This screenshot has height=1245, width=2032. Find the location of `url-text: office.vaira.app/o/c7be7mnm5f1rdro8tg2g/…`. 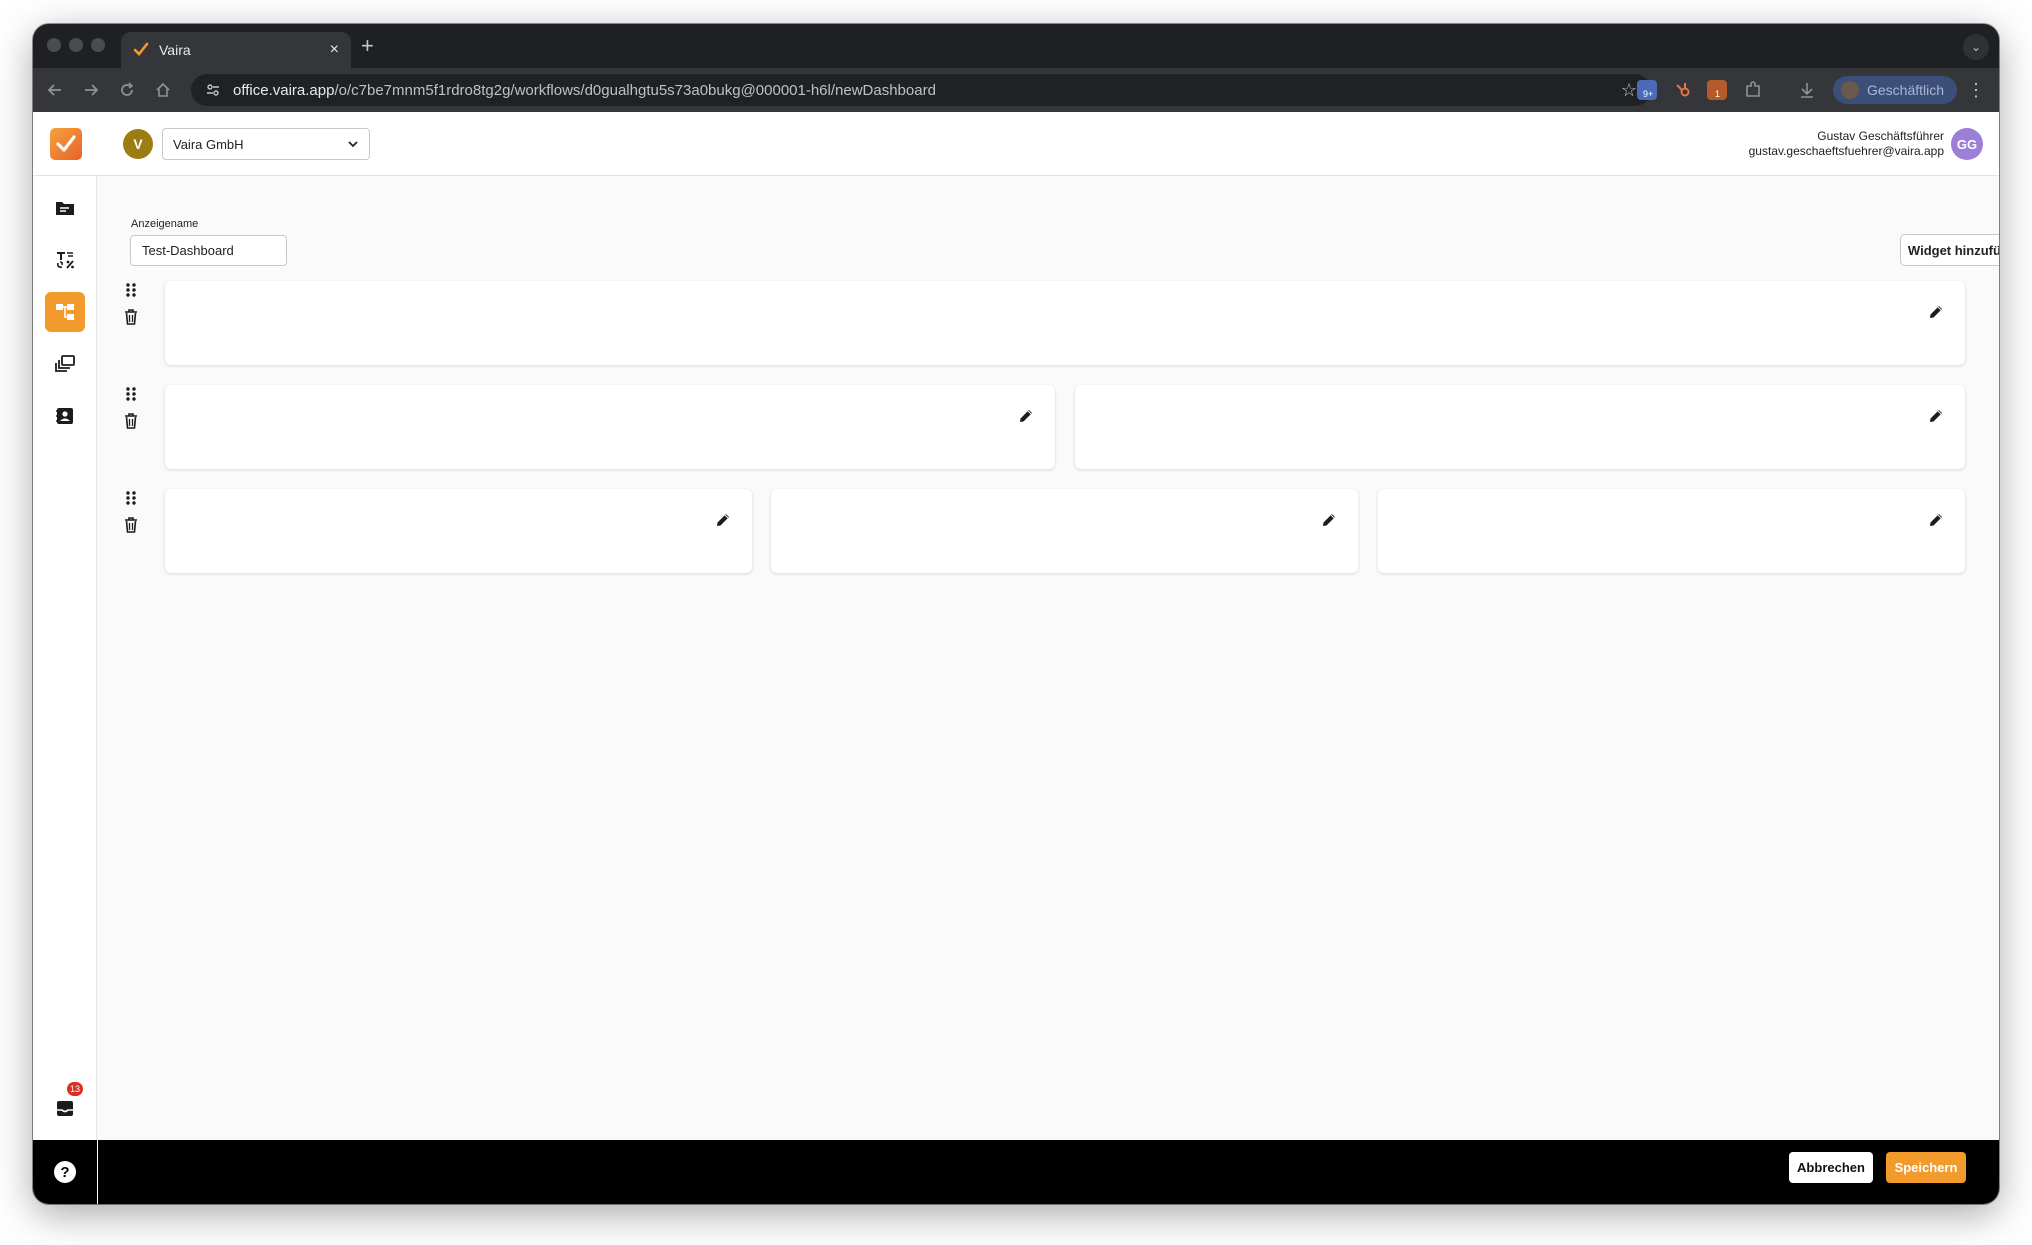

url-text: office.vaira.app/o/c7be7mnm5f1rdro8tg2g/… is located at coordinates (921, 90).